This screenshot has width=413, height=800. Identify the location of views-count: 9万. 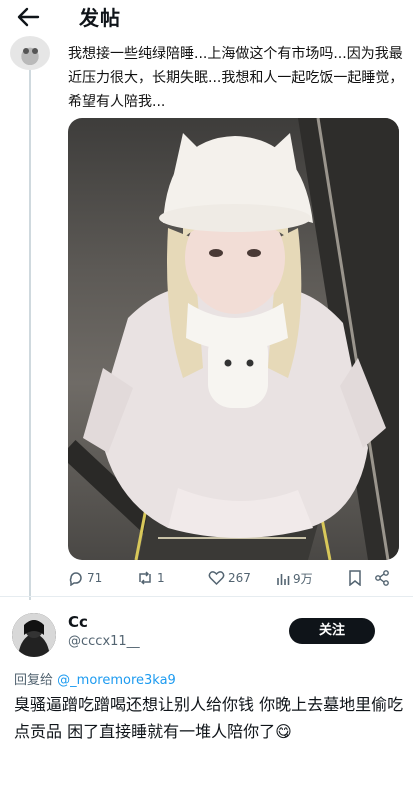
(303, 579).